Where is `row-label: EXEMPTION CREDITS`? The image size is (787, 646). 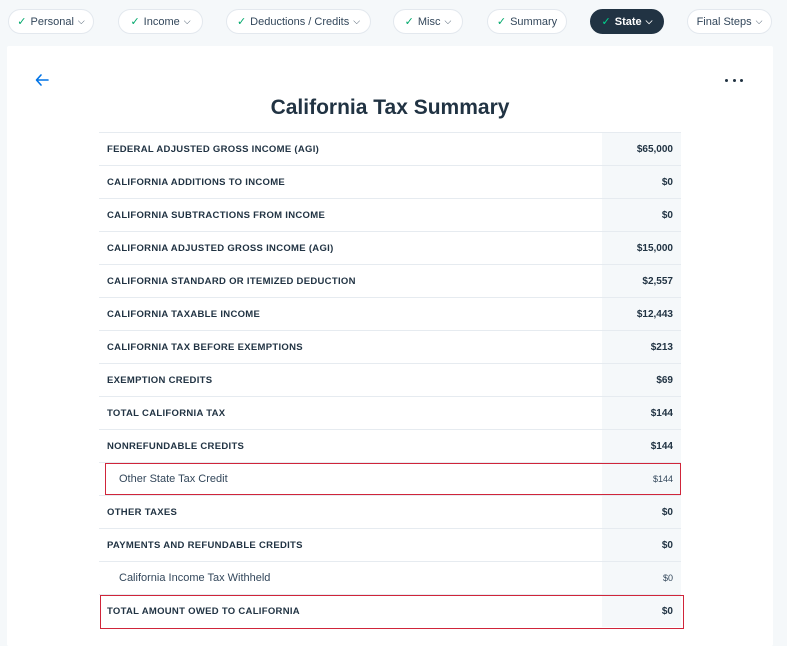
row-label: EXEMPTION CREDITS is located at coordinates (160, 380).